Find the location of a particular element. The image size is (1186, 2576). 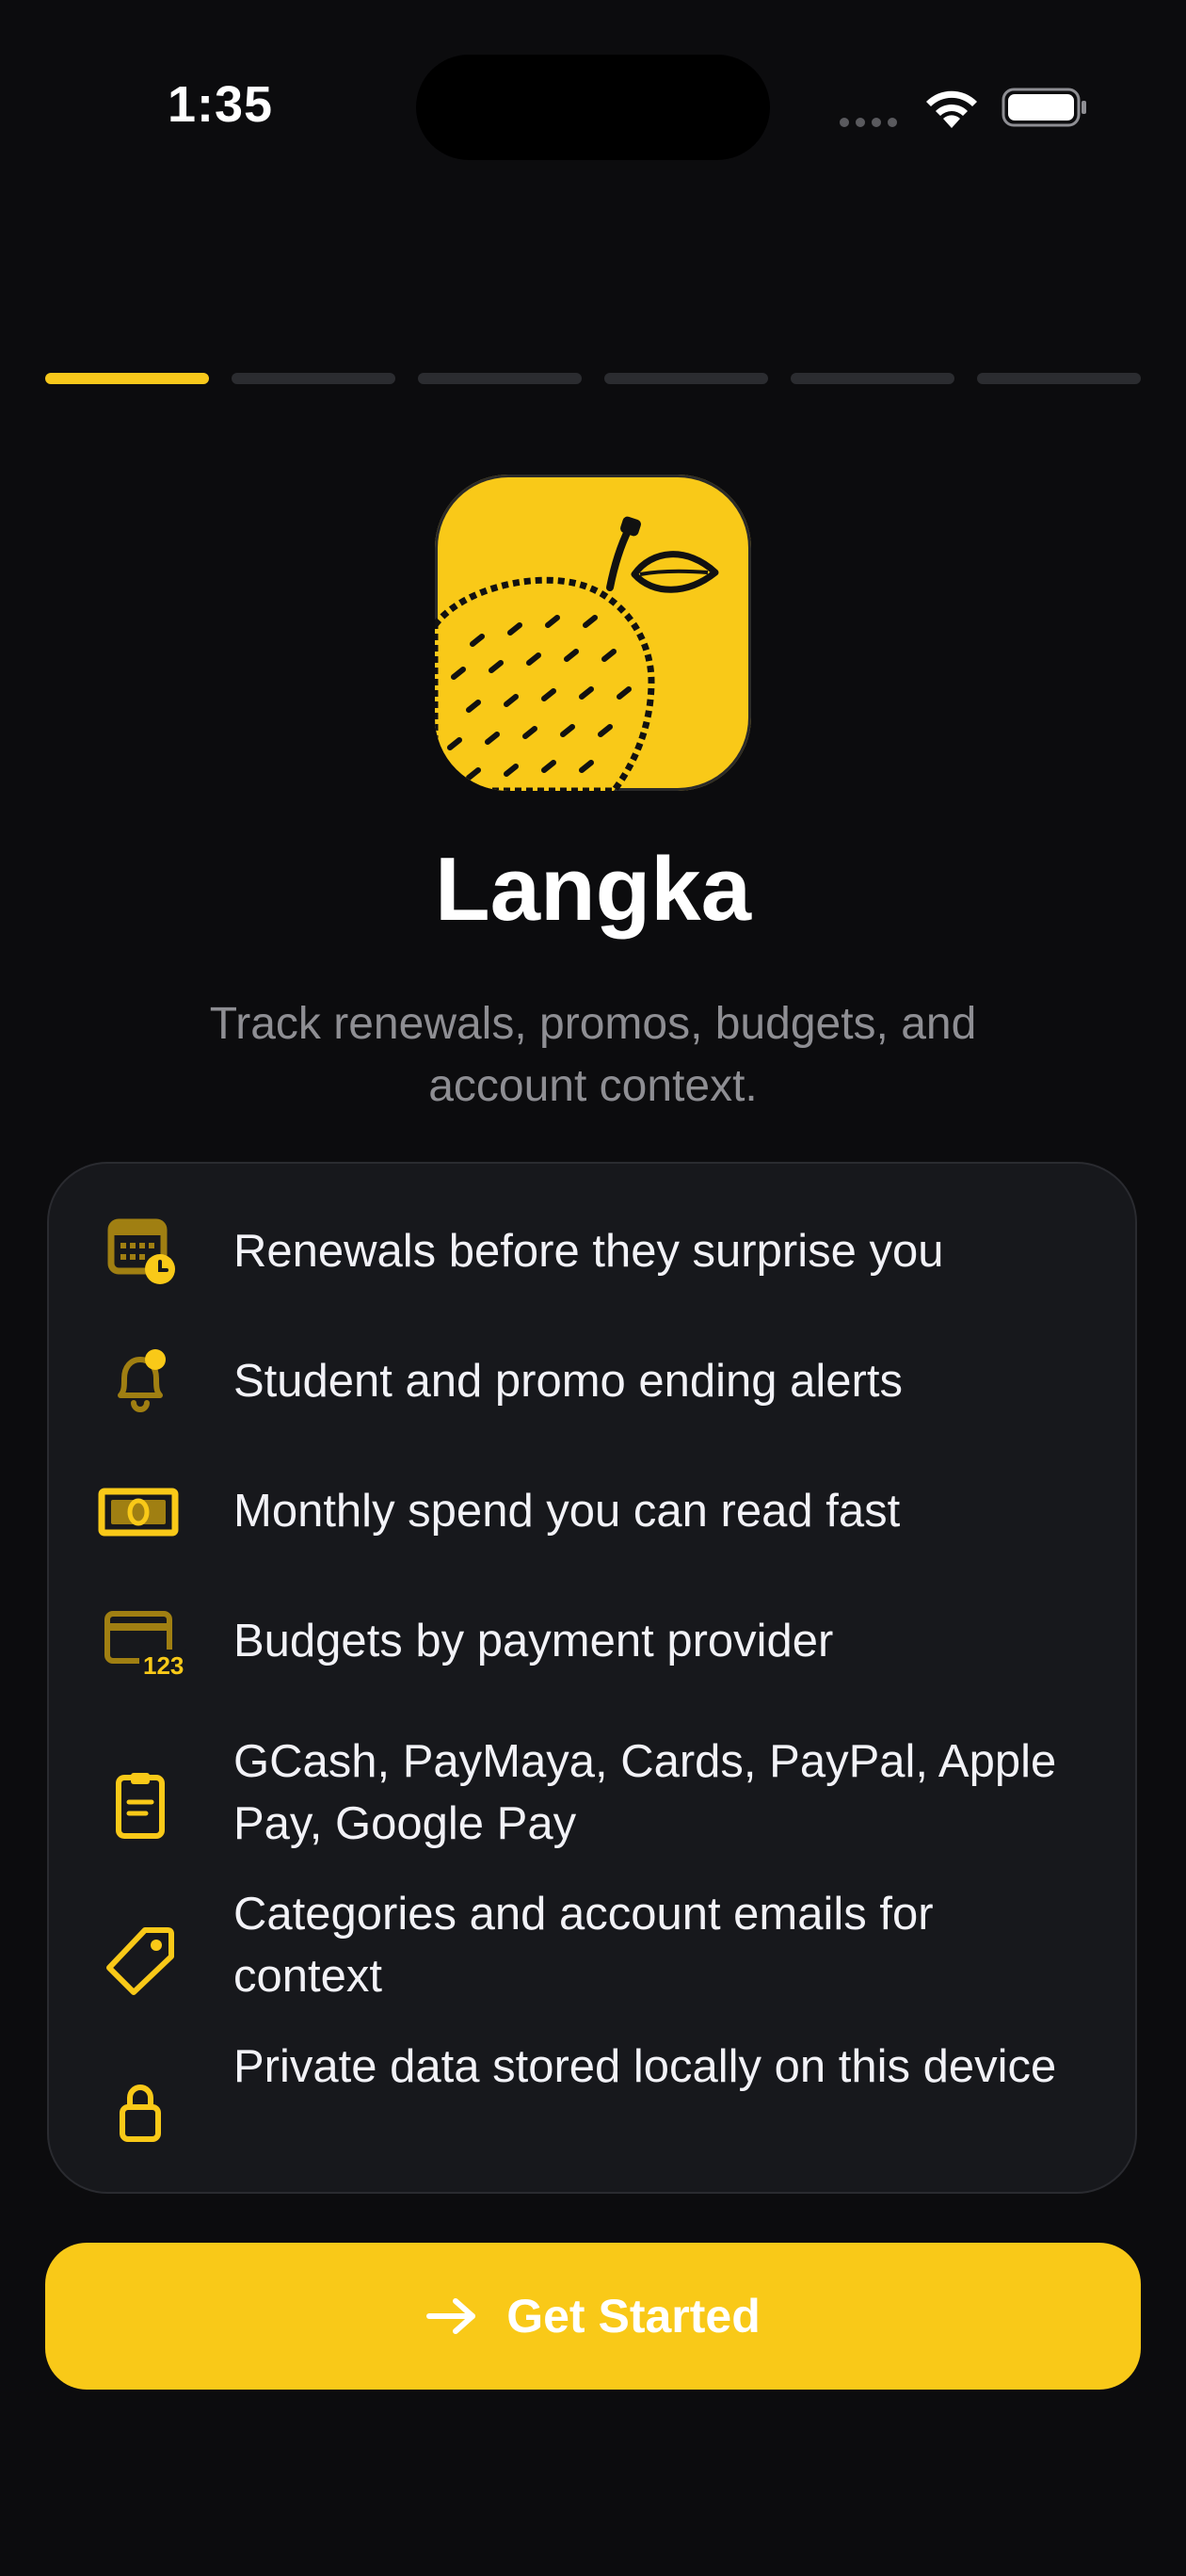

get-started-button: Get Started is located at coordinates (593, 2316).